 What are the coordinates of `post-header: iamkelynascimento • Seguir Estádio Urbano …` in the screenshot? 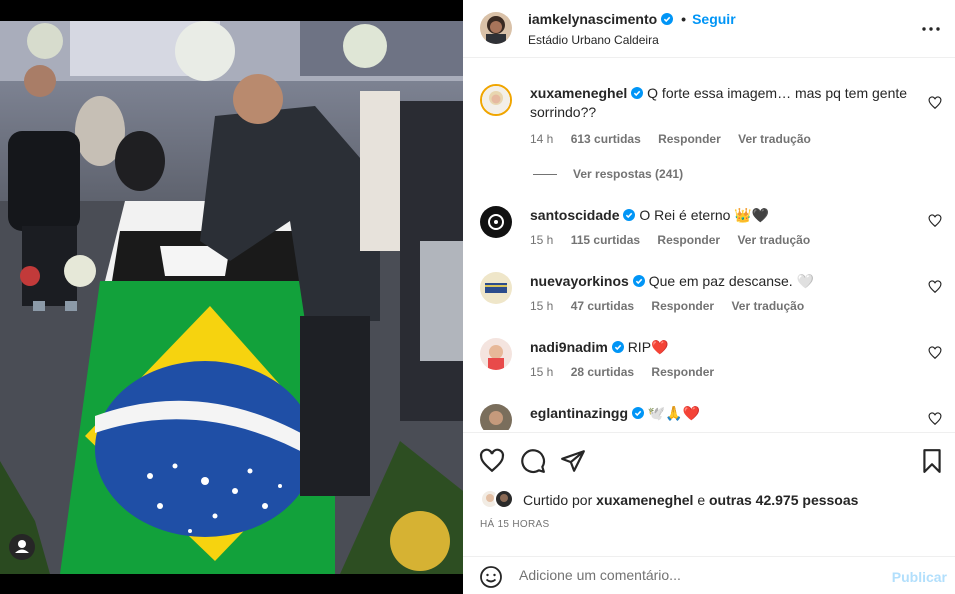 It's located at (709, 29).